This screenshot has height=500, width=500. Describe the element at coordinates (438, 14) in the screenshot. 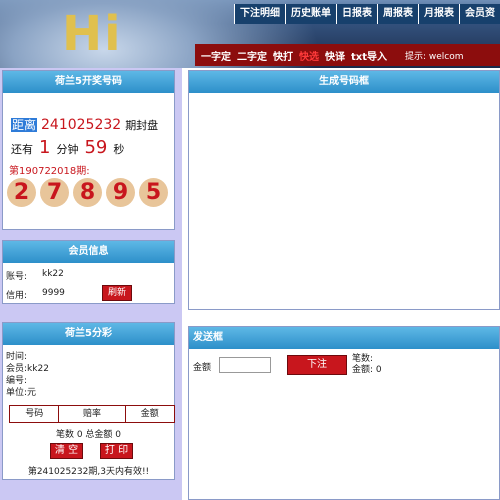

I see `nav-monthly-report: 月报表` at that location.